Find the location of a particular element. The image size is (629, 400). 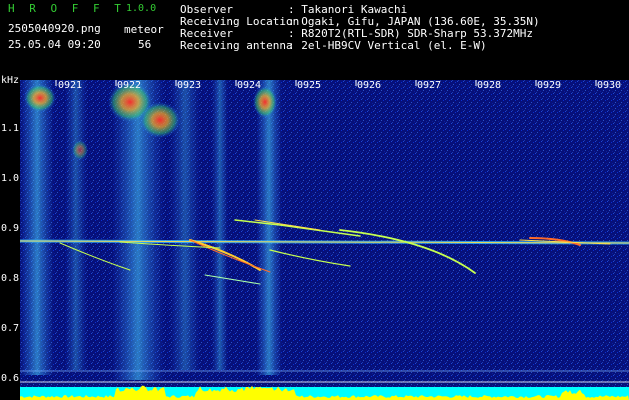

y-tick-0-9: 0.9 is located at coordinates (10, 228).